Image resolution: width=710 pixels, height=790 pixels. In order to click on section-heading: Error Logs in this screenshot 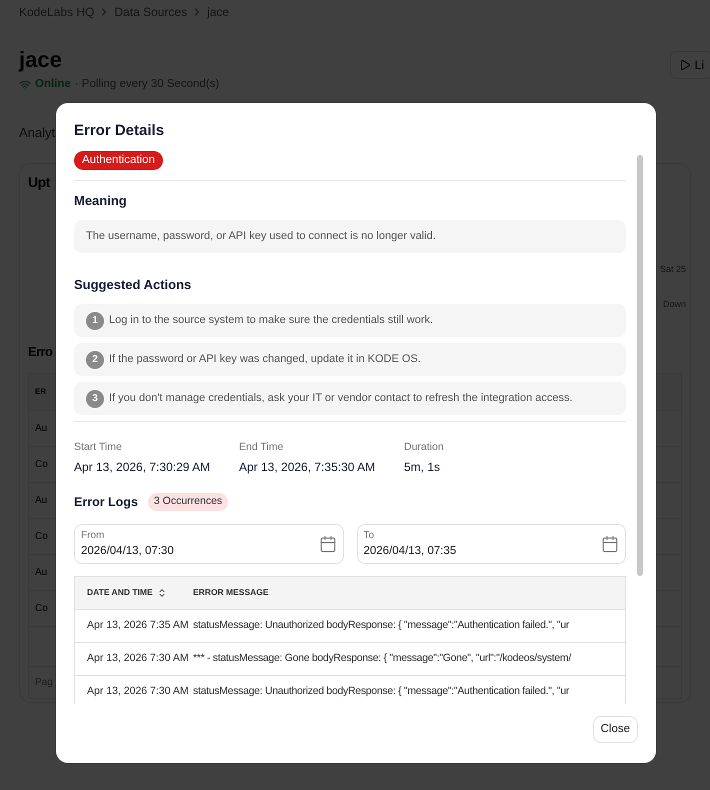, I will do `click(106, 502)`.